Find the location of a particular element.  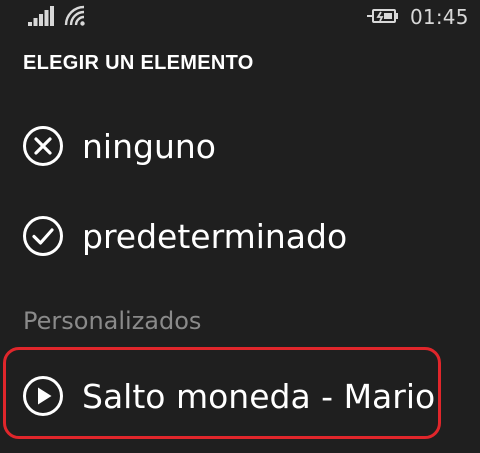

custom-ringtone-label: Salto moneda - Mario is located at coordinates (259, 396).